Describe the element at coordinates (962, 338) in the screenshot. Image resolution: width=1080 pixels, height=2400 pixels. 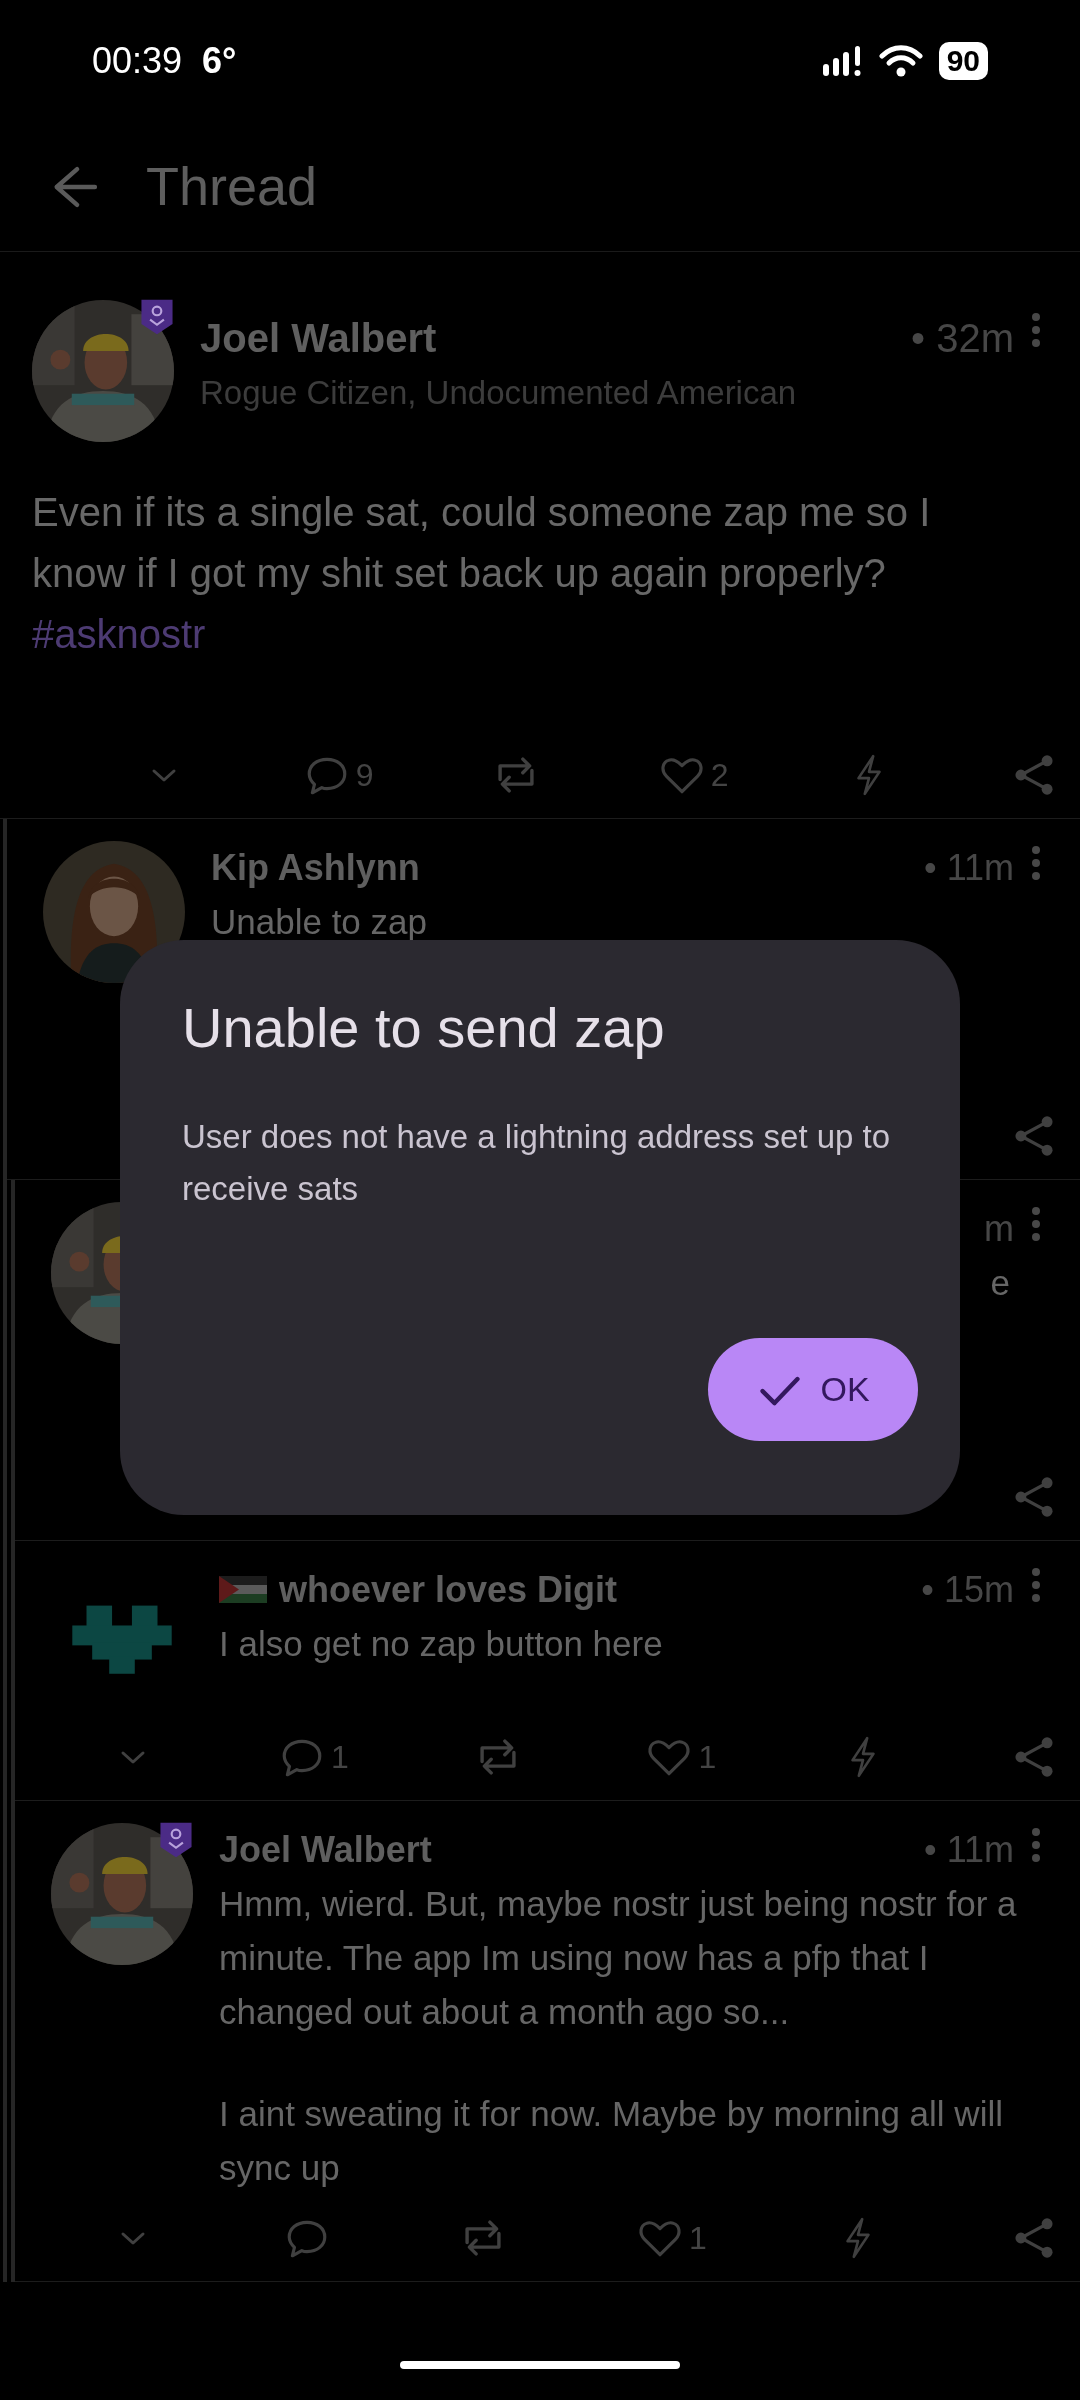
I see `post-time: • 32m` at that location.